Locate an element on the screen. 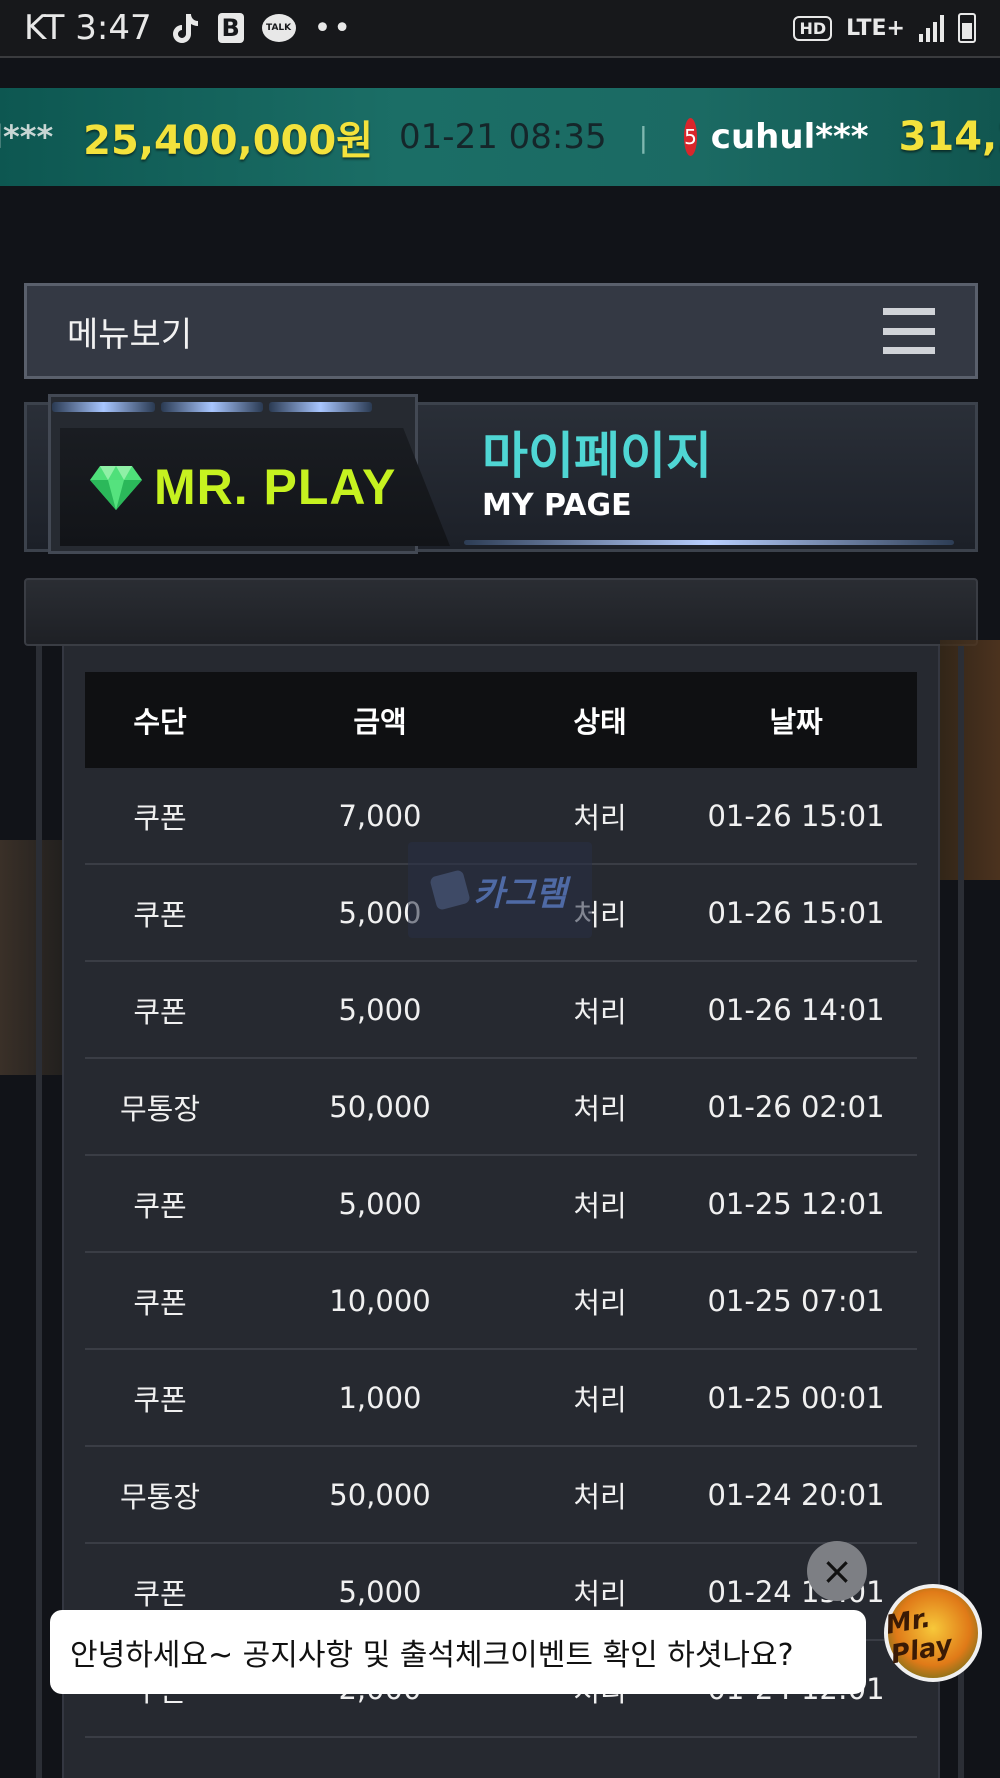  page-subtitle: MY PAGE is located at coordinates (557, 505).